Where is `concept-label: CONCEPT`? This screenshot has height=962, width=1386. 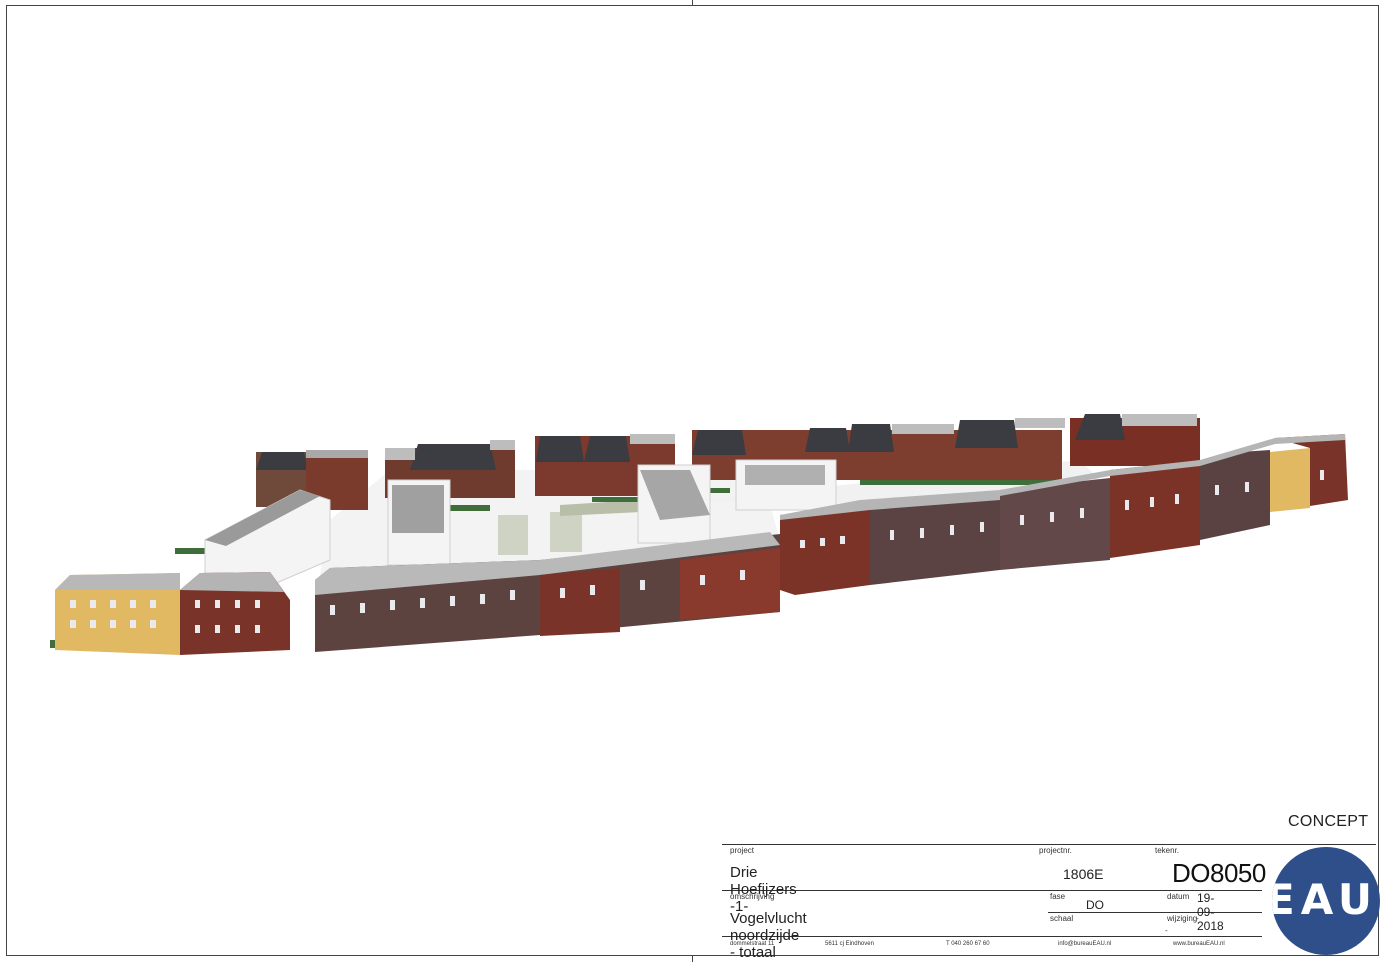 concept-label: CONCEPT is located at coordinates (1328, 821).